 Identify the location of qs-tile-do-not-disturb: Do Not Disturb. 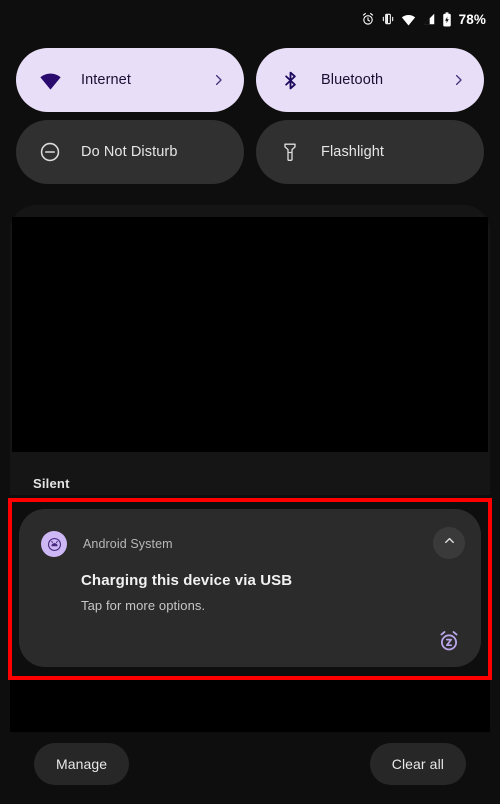
(130, 152).